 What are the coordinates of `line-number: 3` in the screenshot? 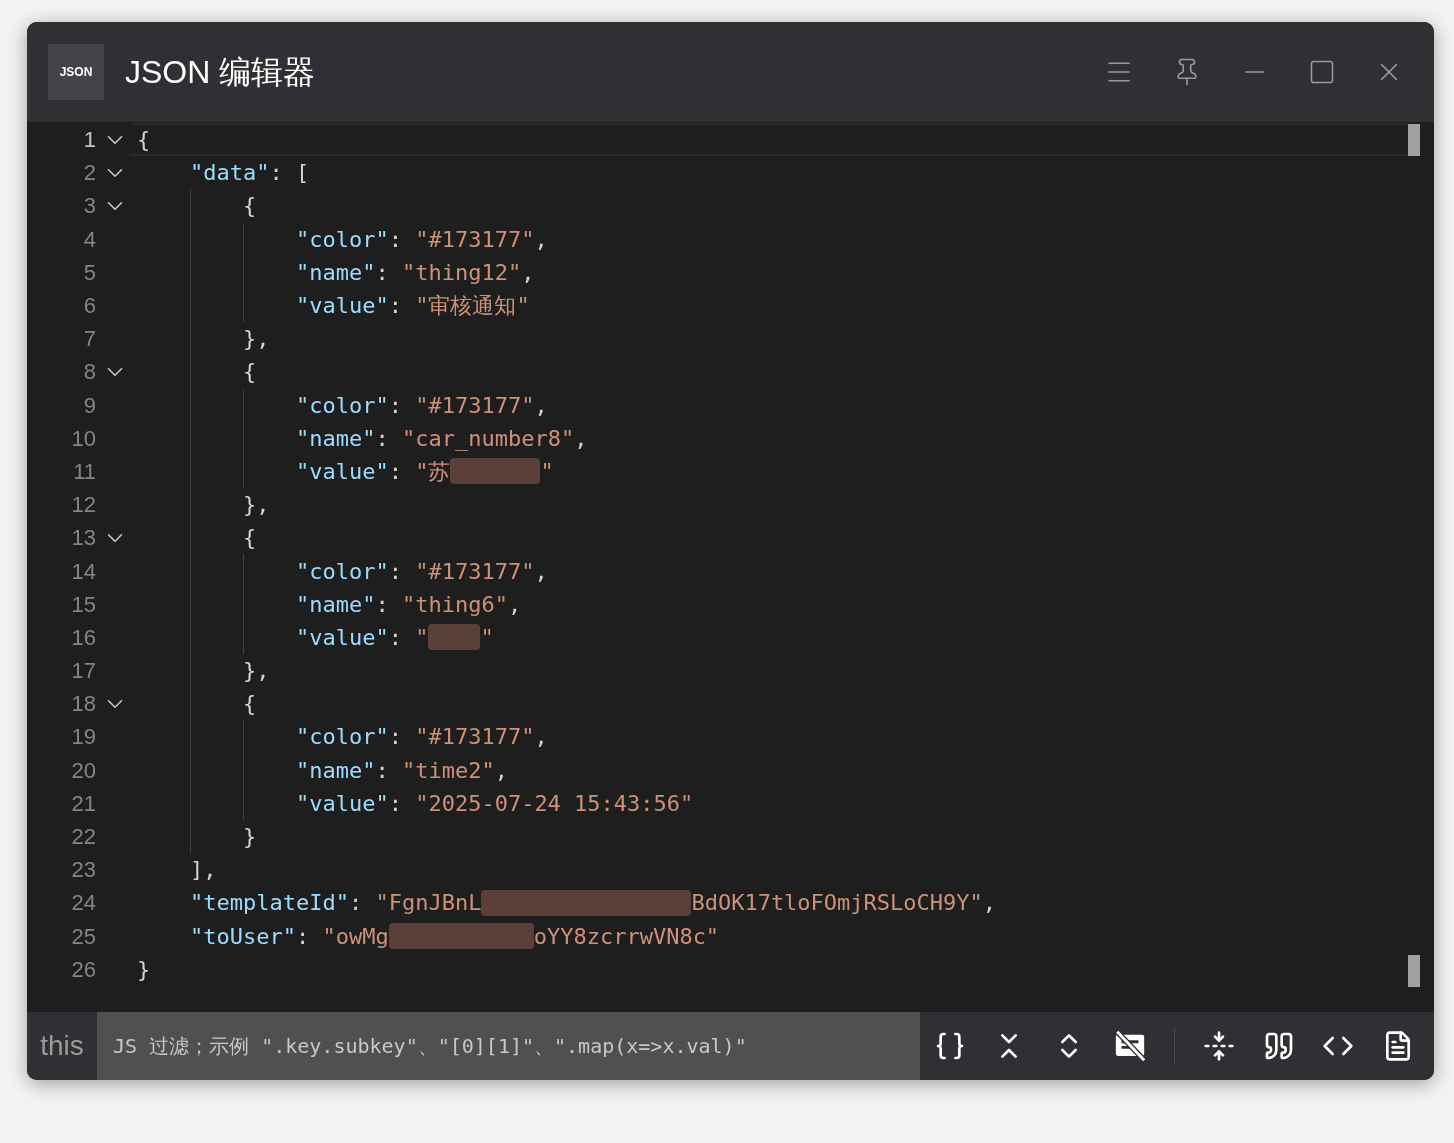 It's located at (89, 206).